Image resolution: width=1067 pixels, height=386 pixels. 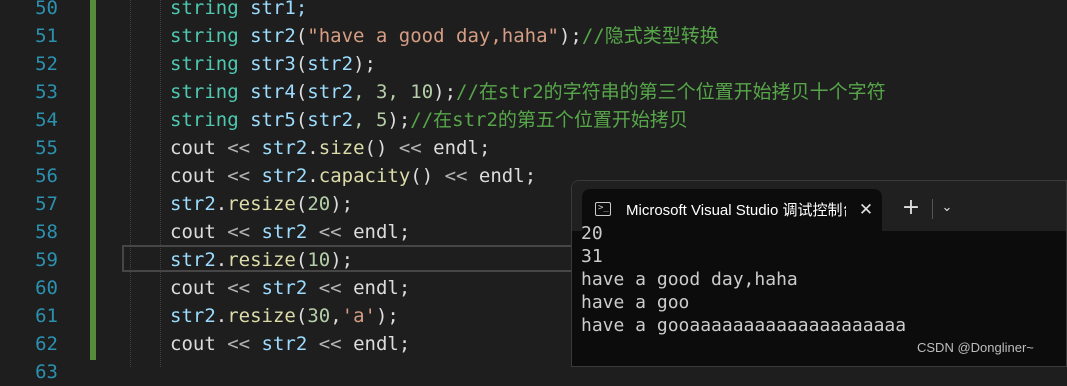 I want to click on number-literal: 30, so click(x=319, y=316).